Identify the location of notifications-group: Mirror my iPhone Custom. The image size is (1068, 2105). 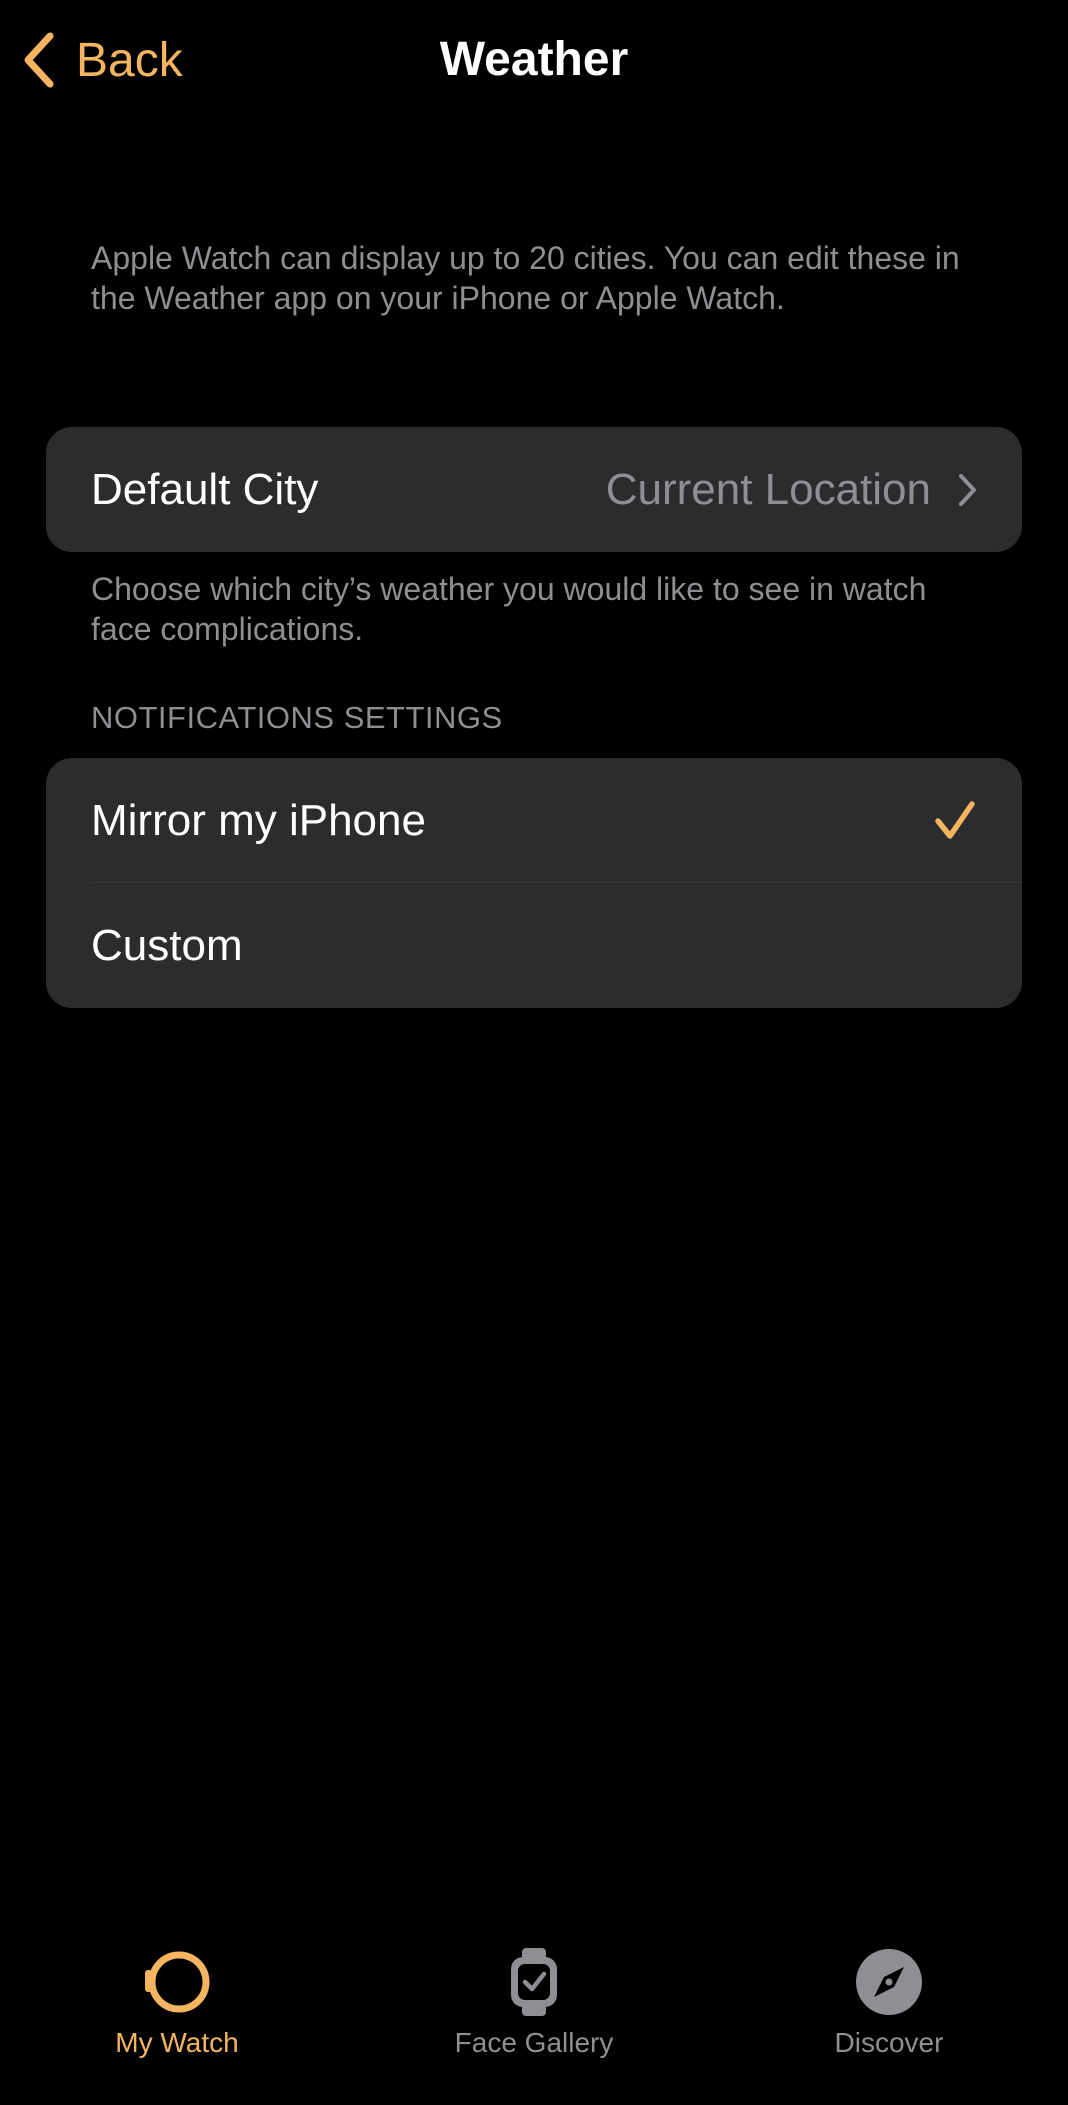
(534, 883).